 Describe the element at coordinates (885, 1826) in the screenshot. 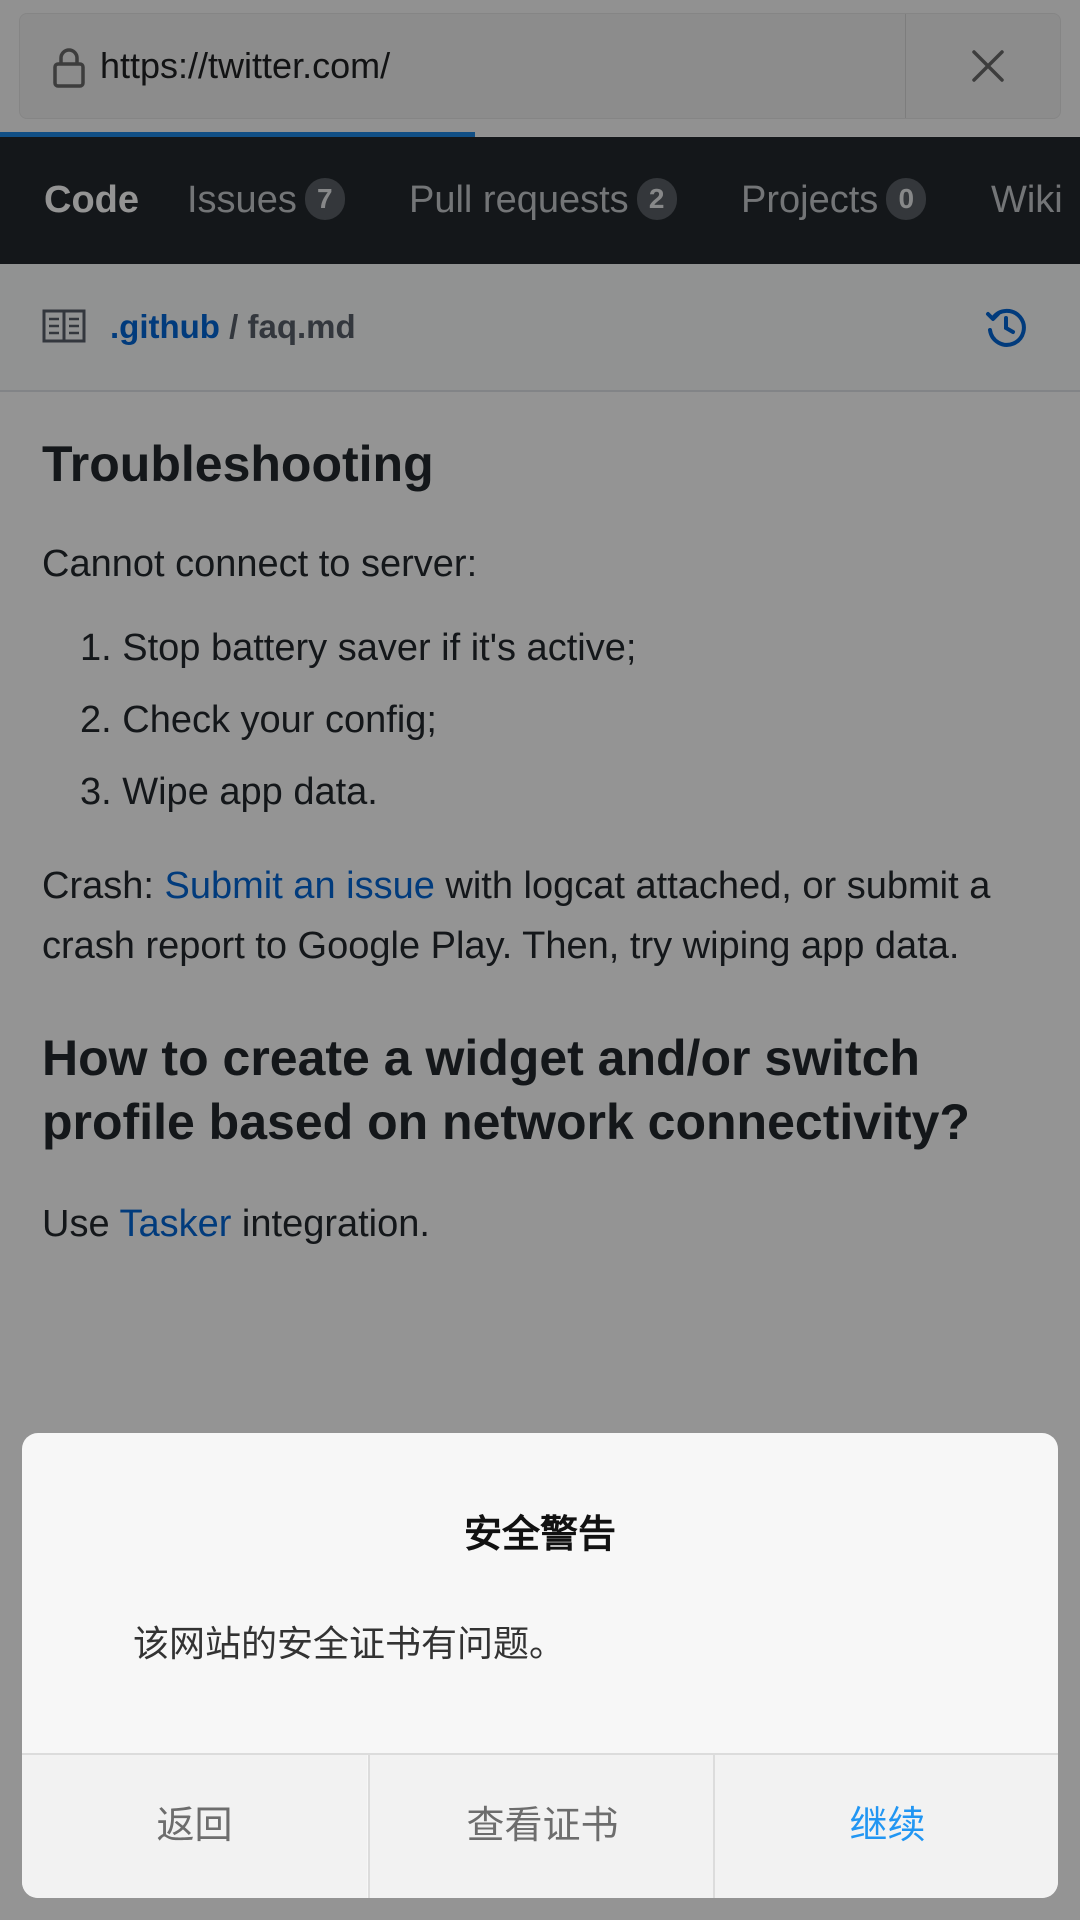

I see `continue-button: 继续` at that location.